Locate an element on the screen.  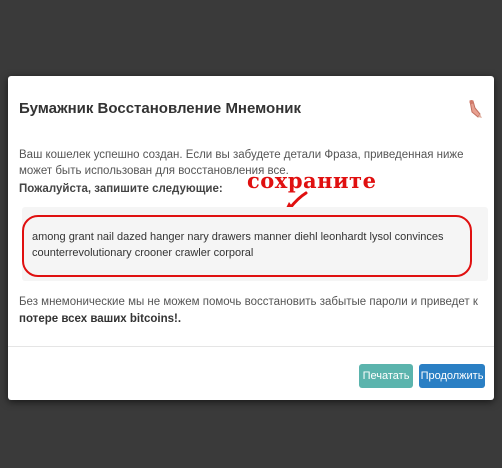
warning-suffix: !. is located at coordinates (178, 319).